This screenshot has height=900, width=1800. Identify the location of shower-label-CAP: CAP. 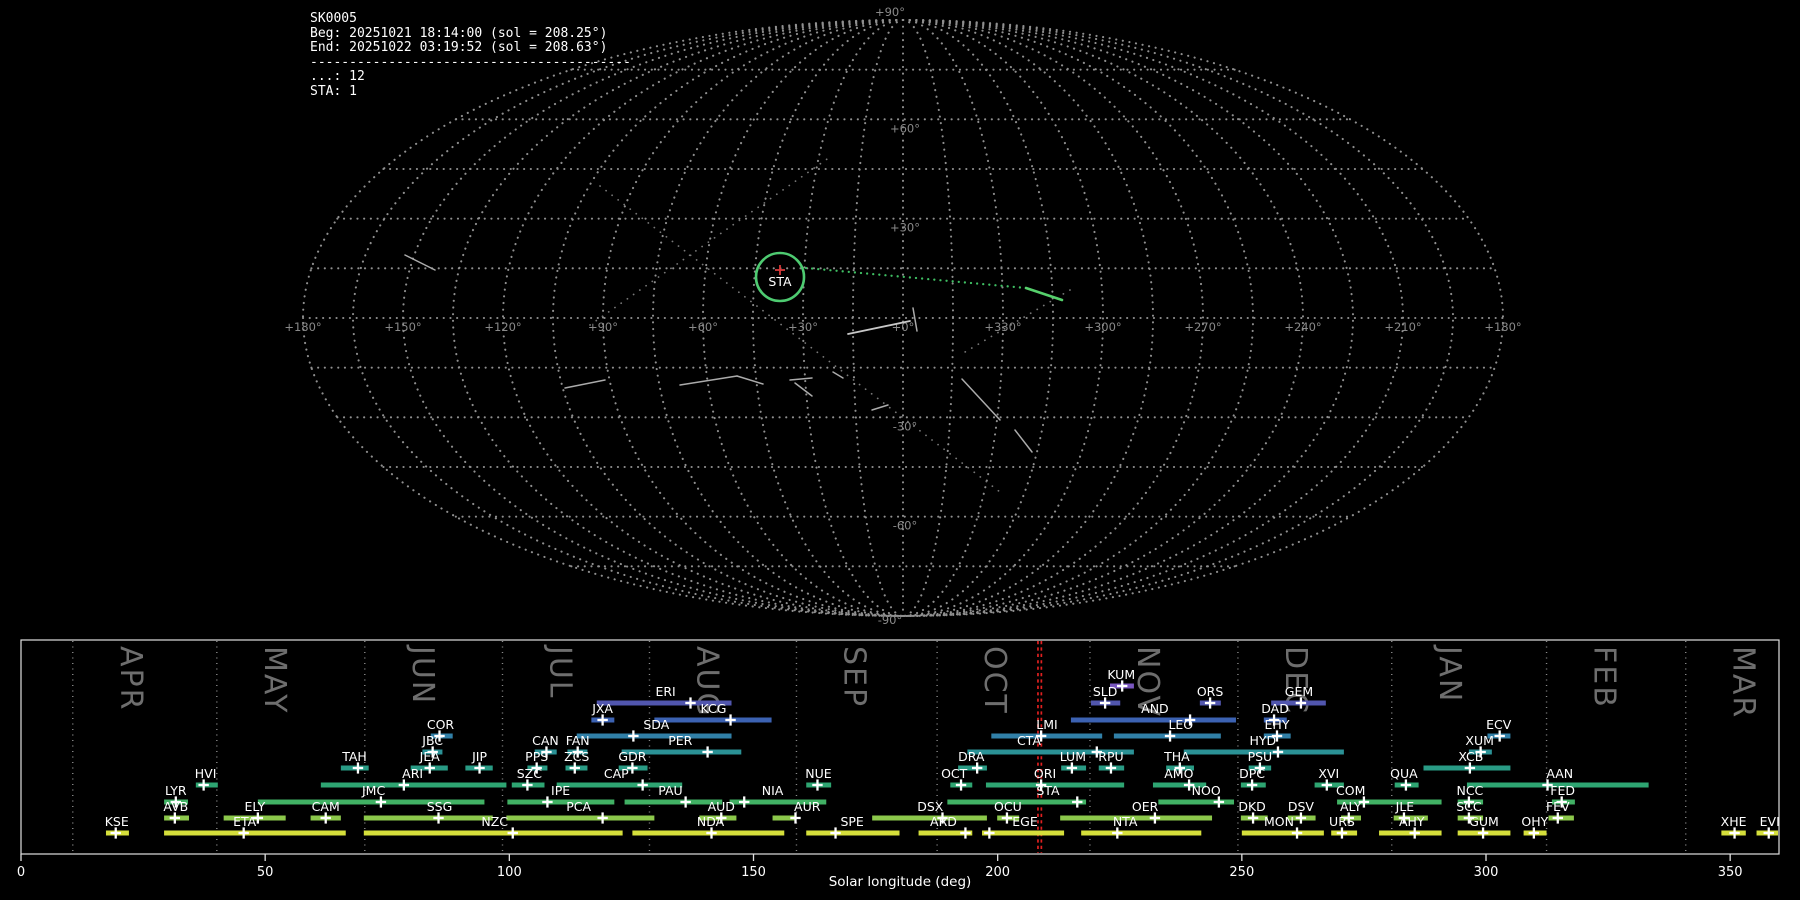
(616, 773).